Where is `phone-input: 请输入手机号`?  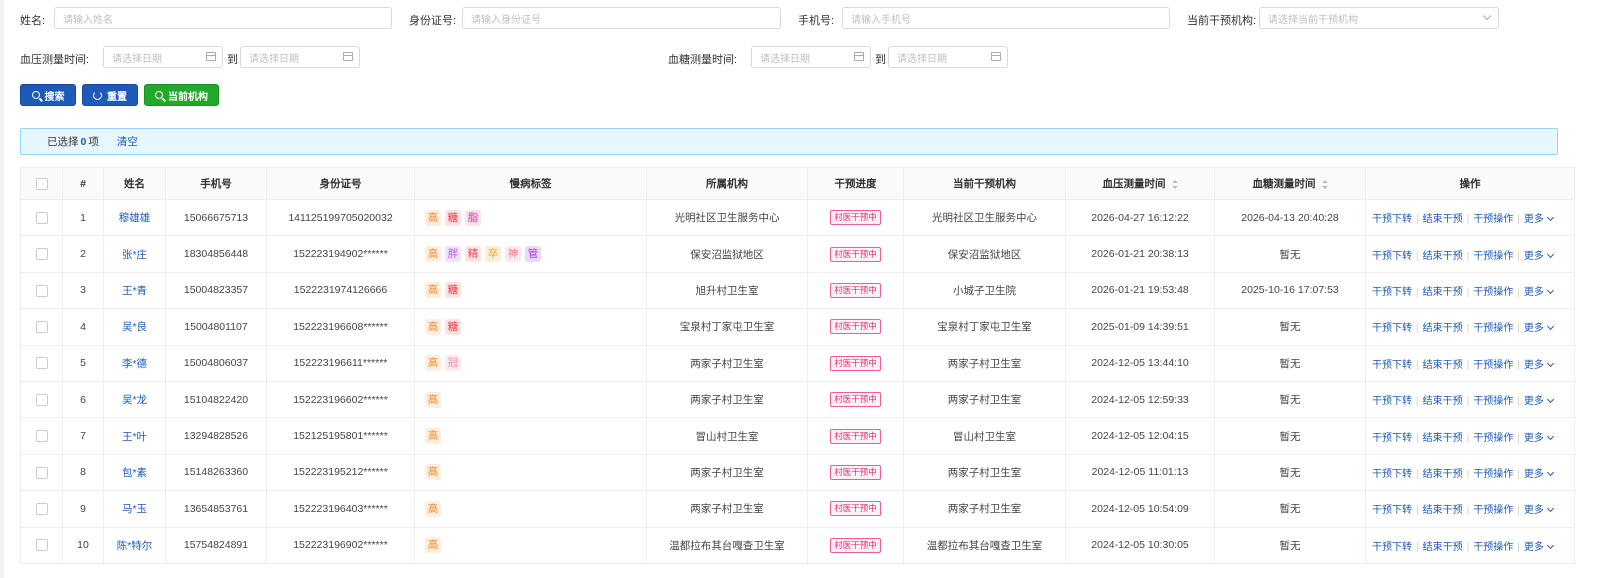 phone-input: 请输入手机号 is located at coordinates (1006, 18).